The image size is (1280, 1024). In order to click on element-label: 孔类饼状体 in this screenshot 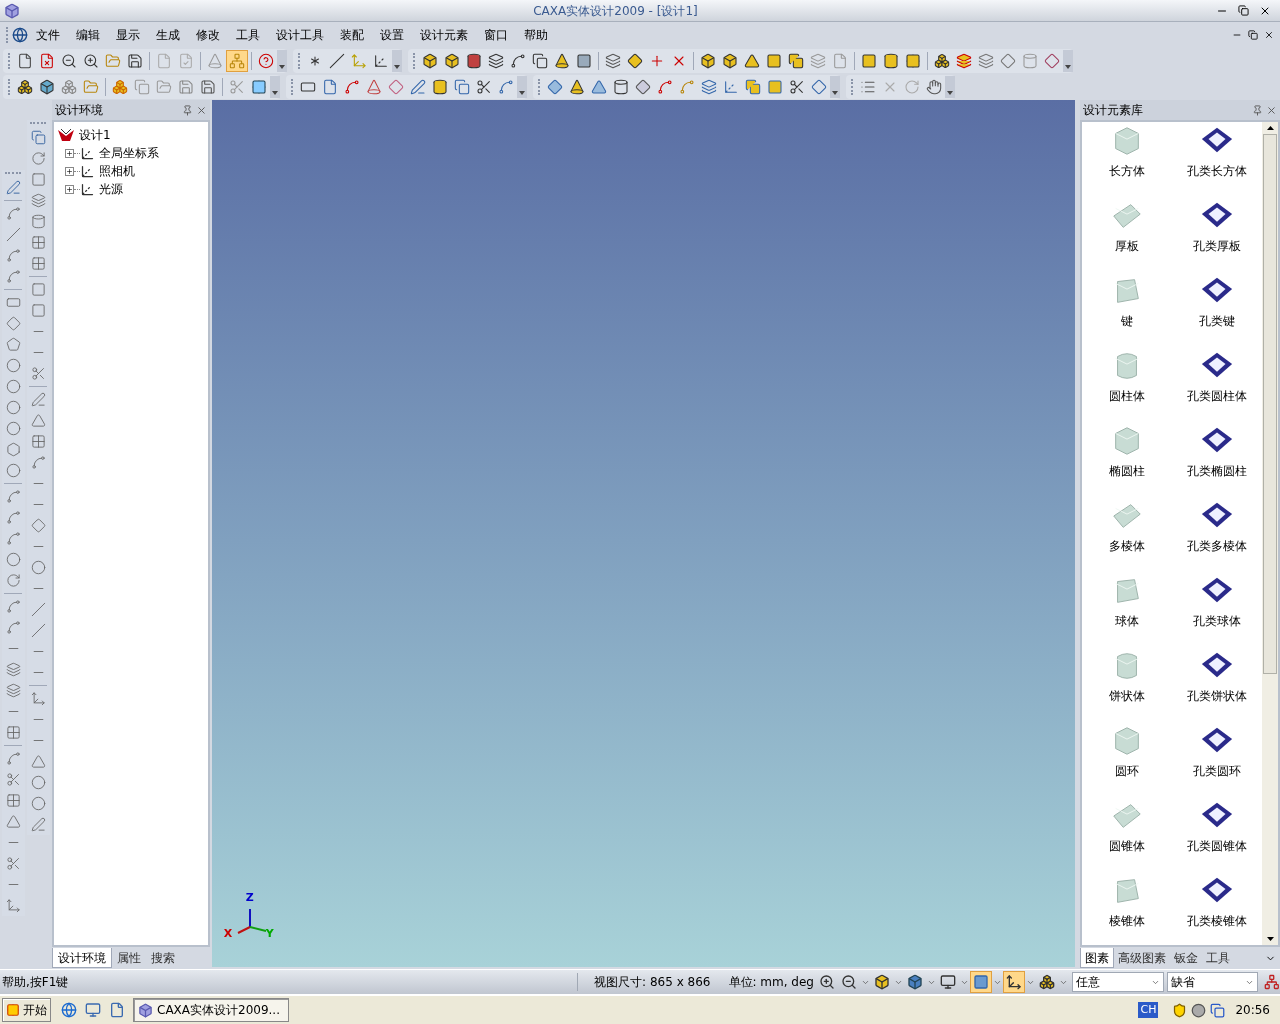, I will do `click(1217, 696)`.